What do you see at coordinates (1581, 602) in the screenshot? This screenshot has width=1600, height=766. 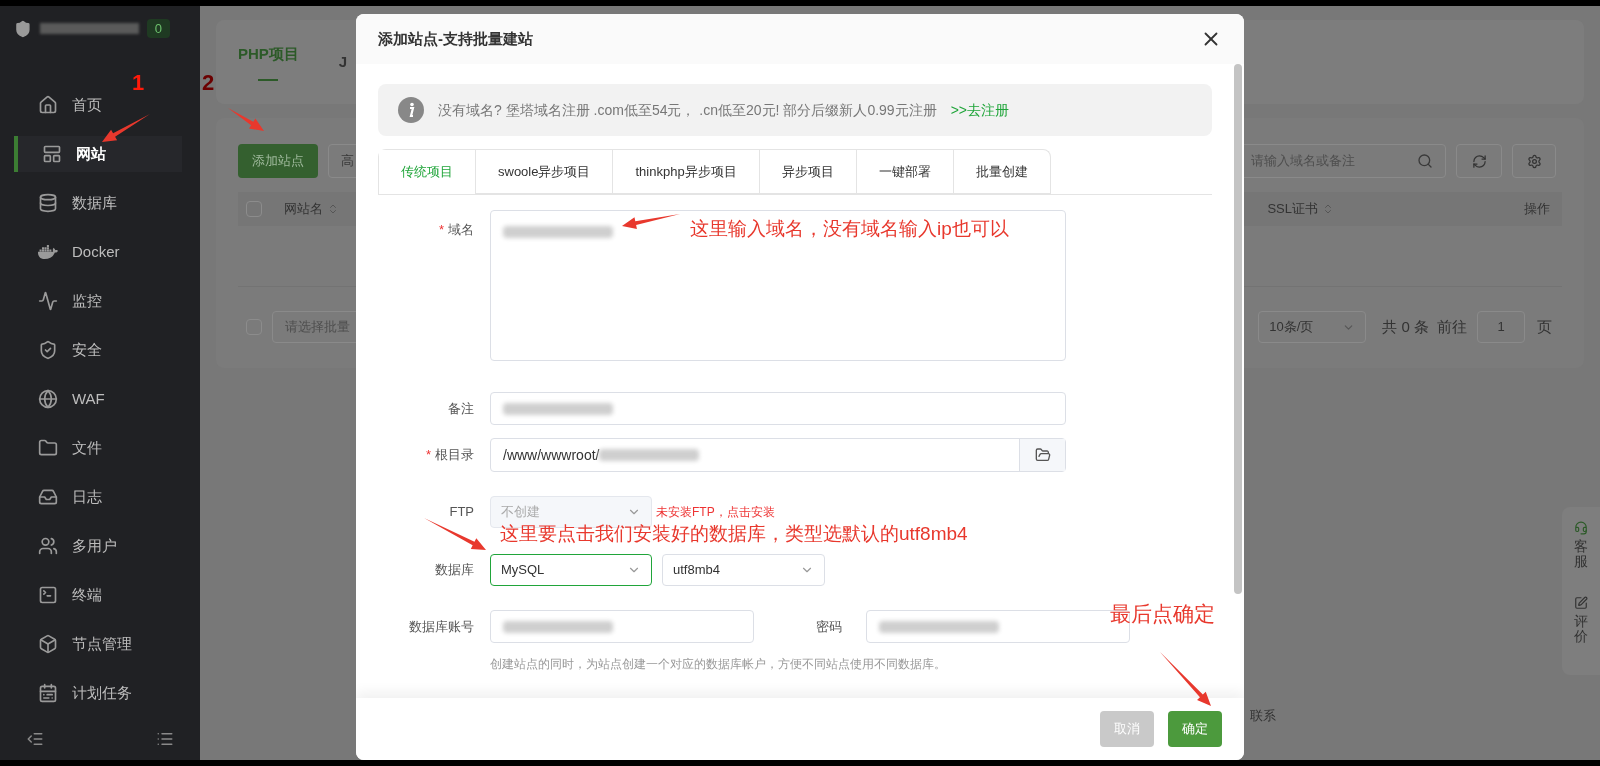 I see `edit-icon` at bounding box center [1581, 602].